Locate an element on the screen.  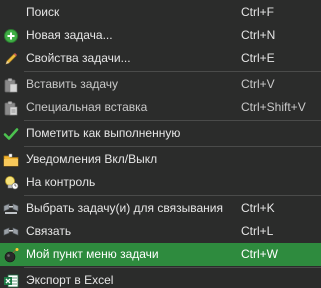
menu-item-shortcut: Ctrl+E is located at coordinates (258, 58).